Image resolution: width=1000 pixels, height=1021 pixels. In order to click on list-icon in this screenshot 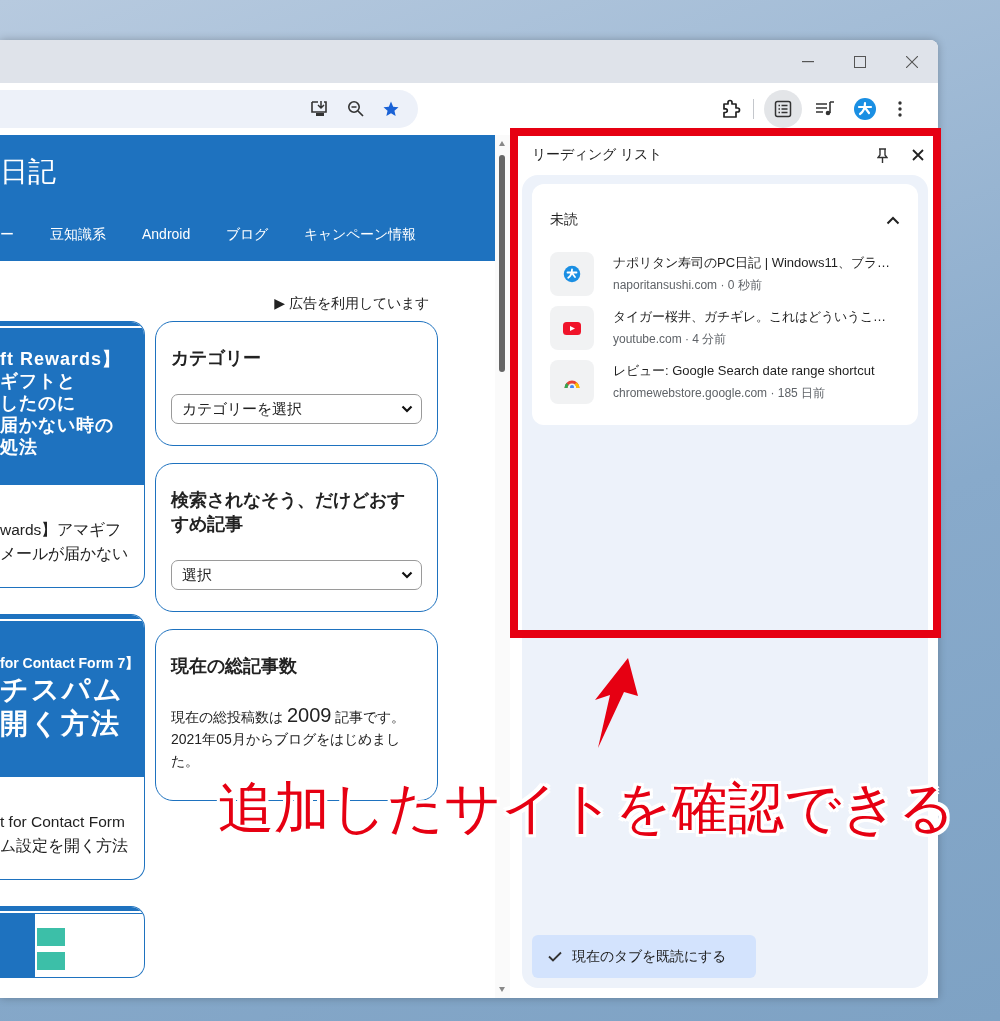, I will do `click(783, 109)`.